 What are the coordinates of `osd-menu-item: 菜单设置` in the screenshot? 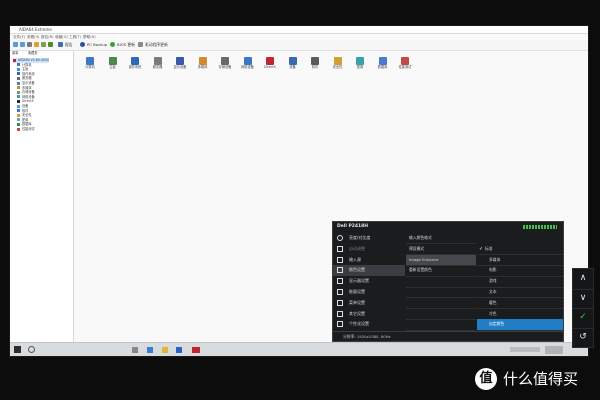 It's located at (369, 303).